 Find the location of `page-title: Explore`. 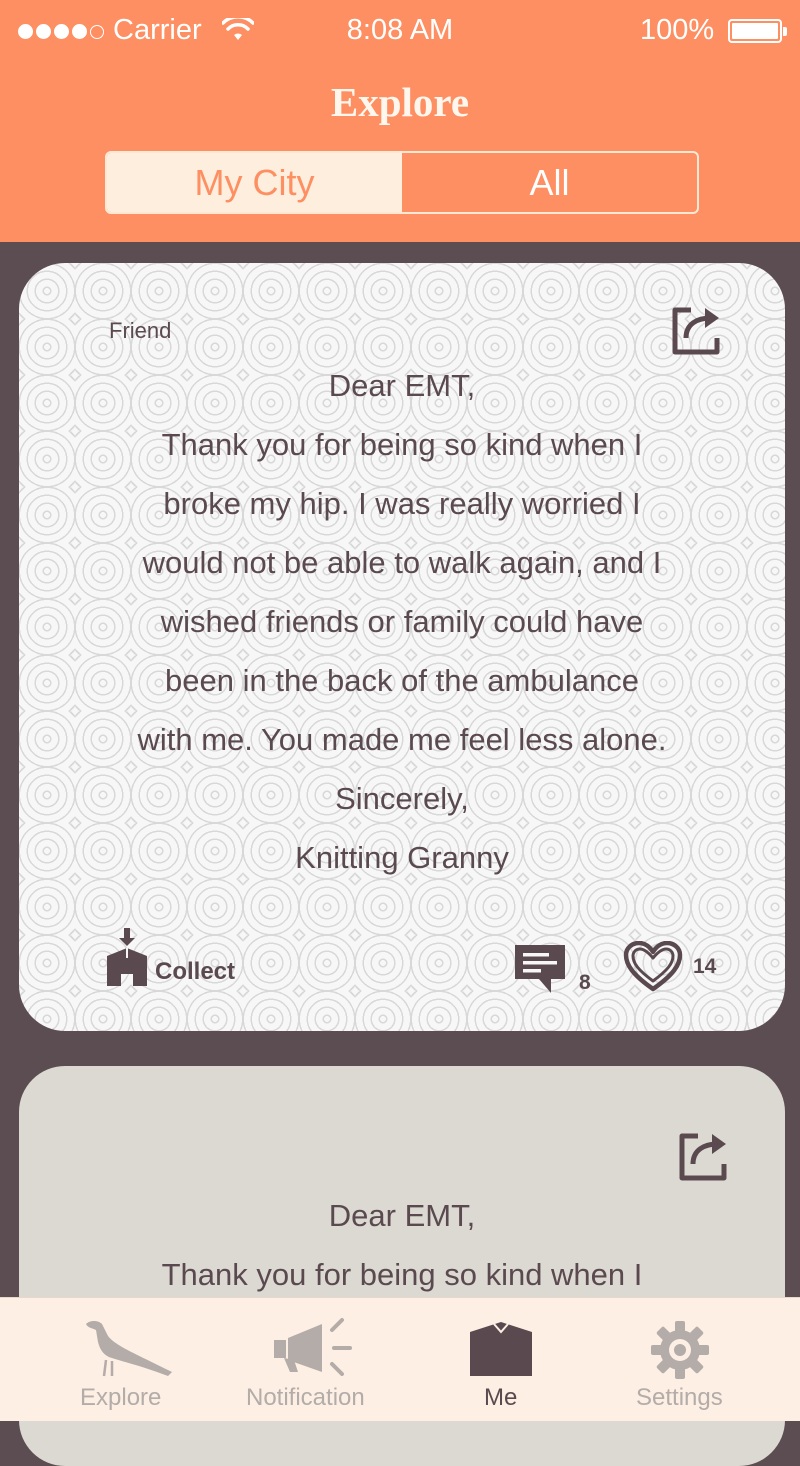

page-title: Explore is located at coordinates (400, 102).